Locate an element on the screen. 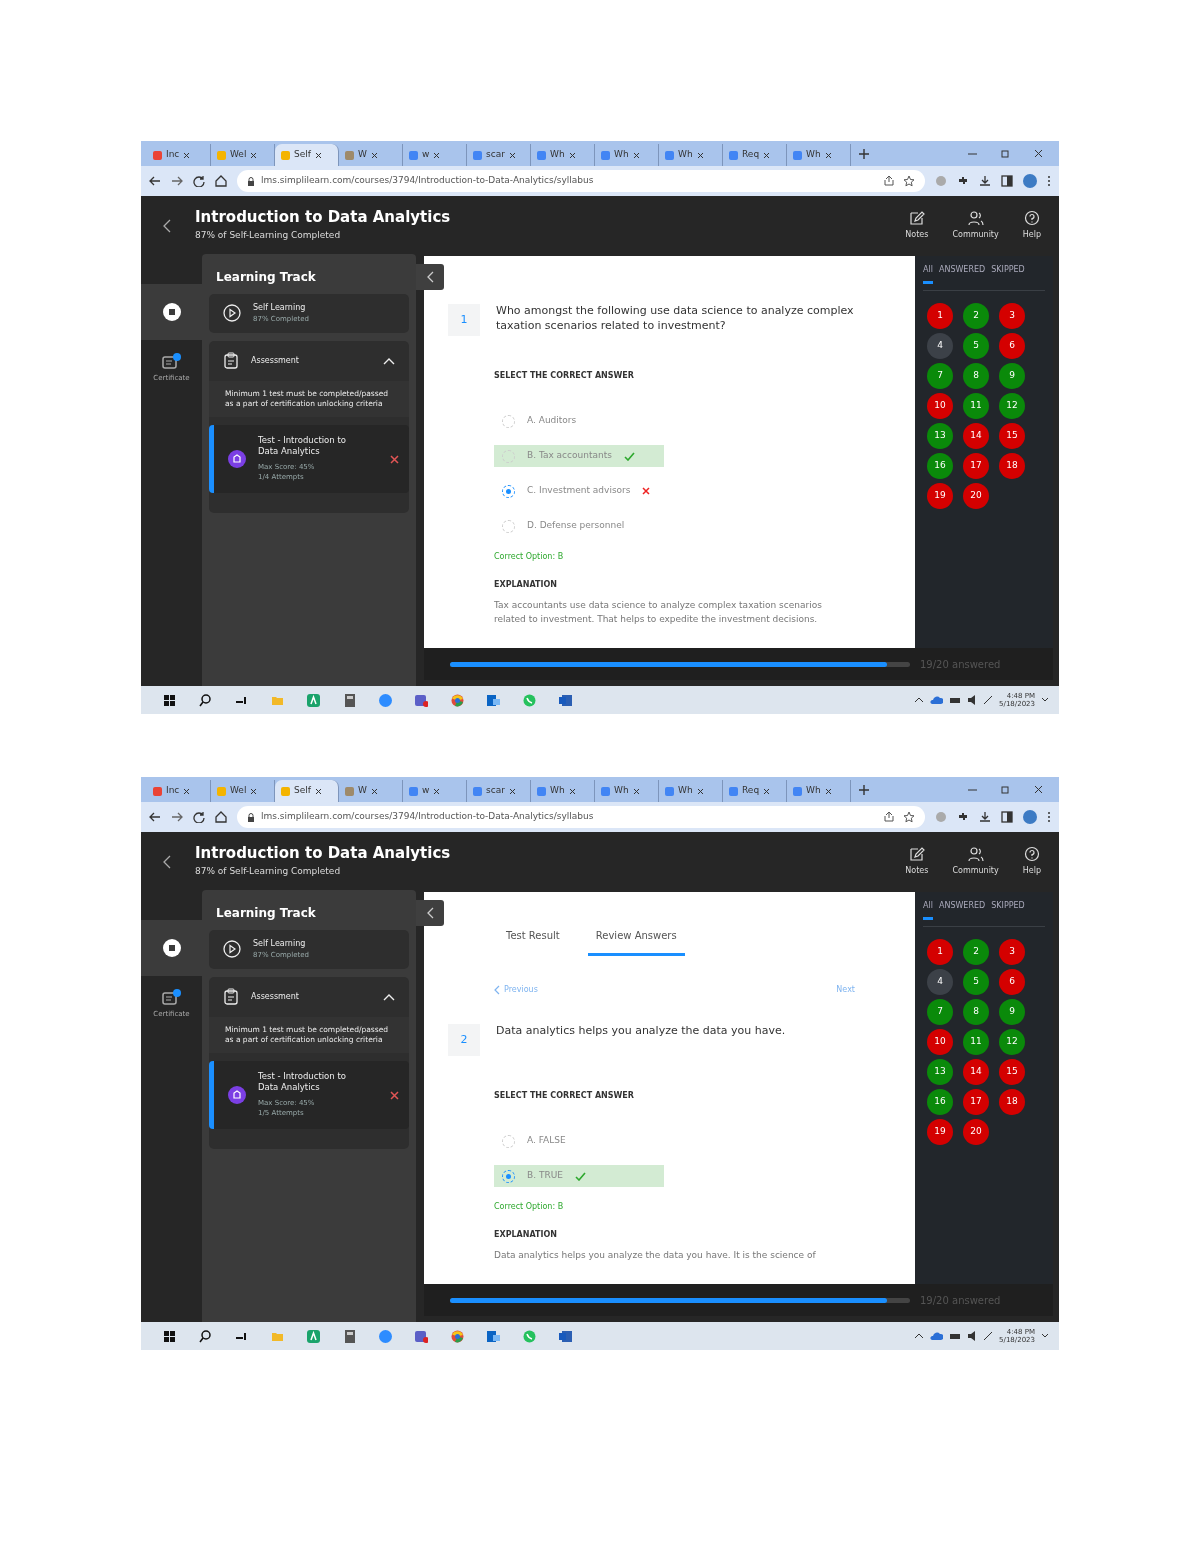 Image resolution: width=1200 pixels, height=1553 pixels. answer-option: A. FALSE is located at coordinates (579, 1141).